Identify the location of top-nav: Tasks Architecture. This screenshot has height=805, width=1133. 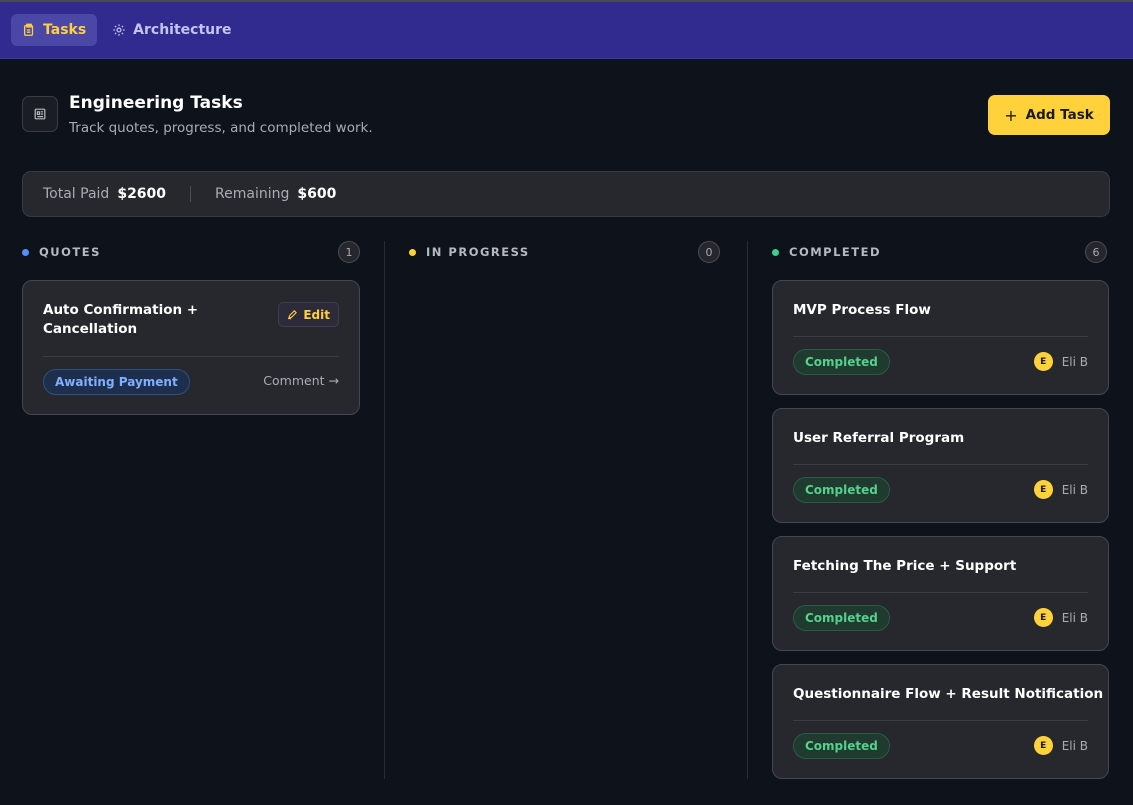
(566, 29).